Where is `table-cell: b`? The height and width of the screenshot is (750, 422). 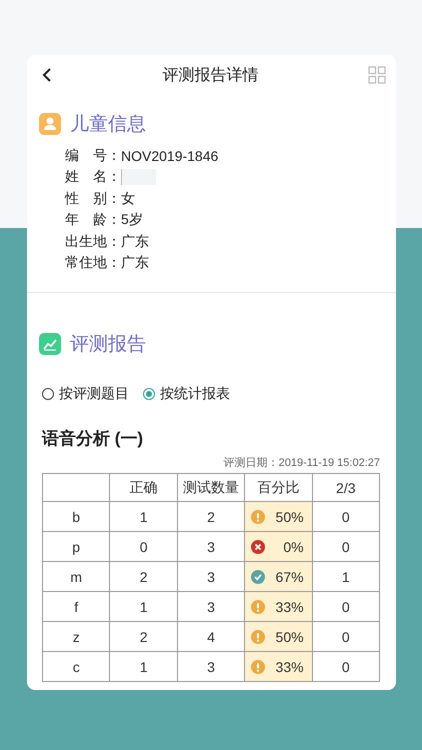 table-cell: b is located at coordinates (76, 517).